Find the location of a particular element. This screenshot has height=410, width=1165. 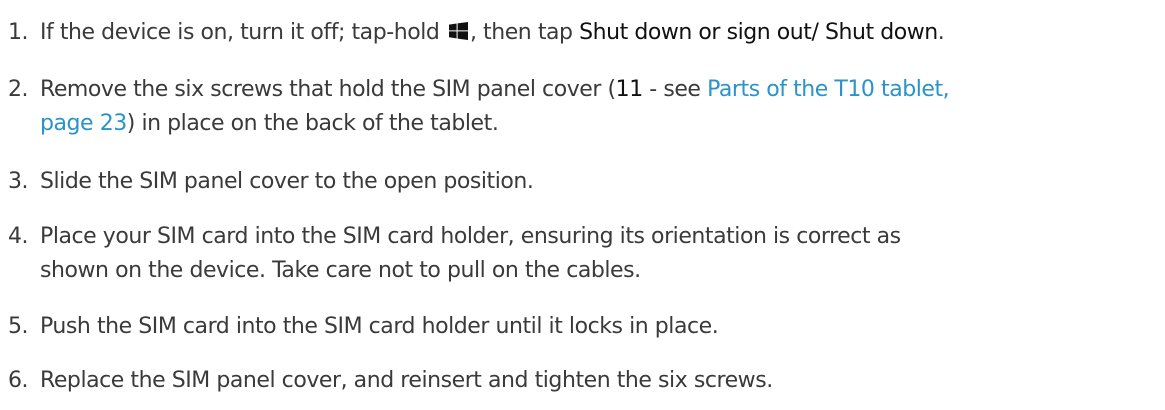

parts-of-tablet-link: Parts of the T10 tablet, is located at coordinates (828, 89).